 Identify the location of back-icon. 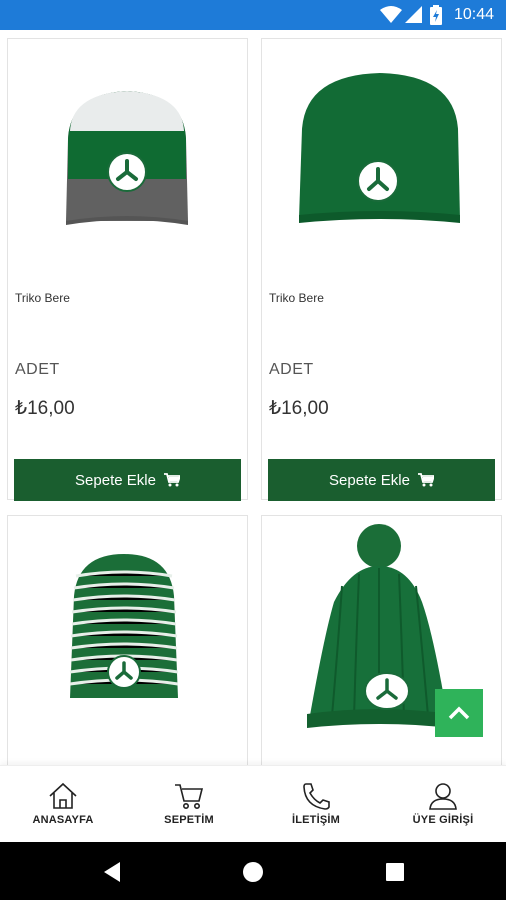
(112, 872).